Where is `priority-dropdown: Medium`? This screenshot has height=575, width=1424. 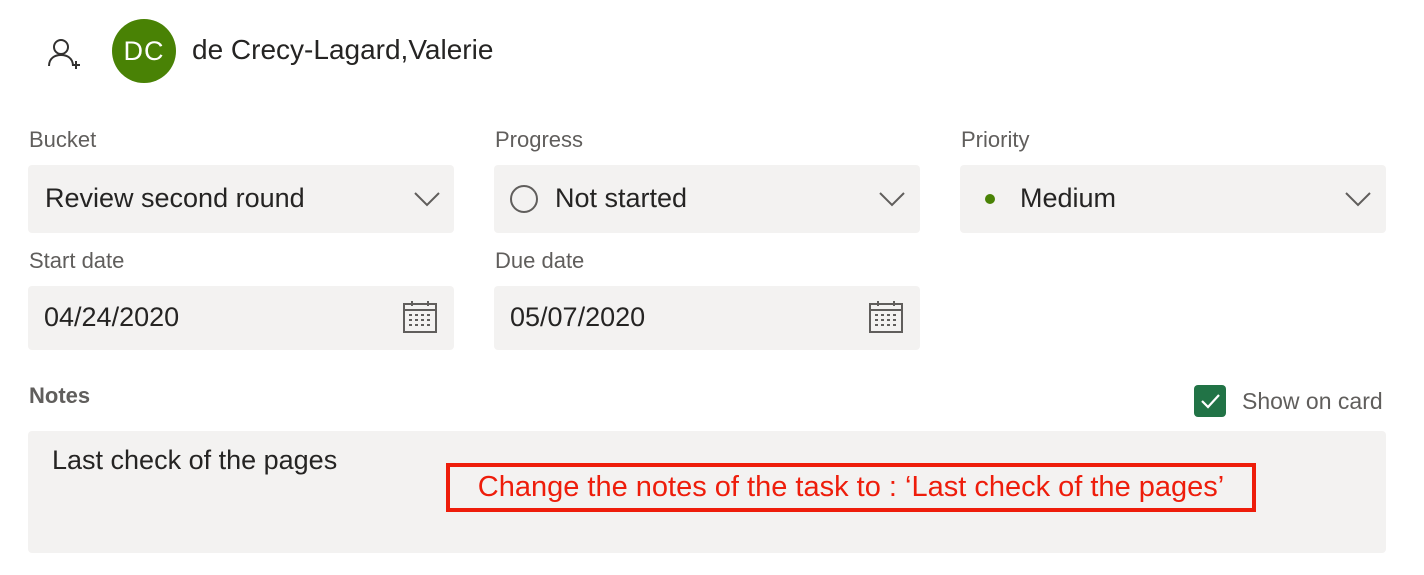 priority-dropdown: Medium is located at coordinates (1173, 199).